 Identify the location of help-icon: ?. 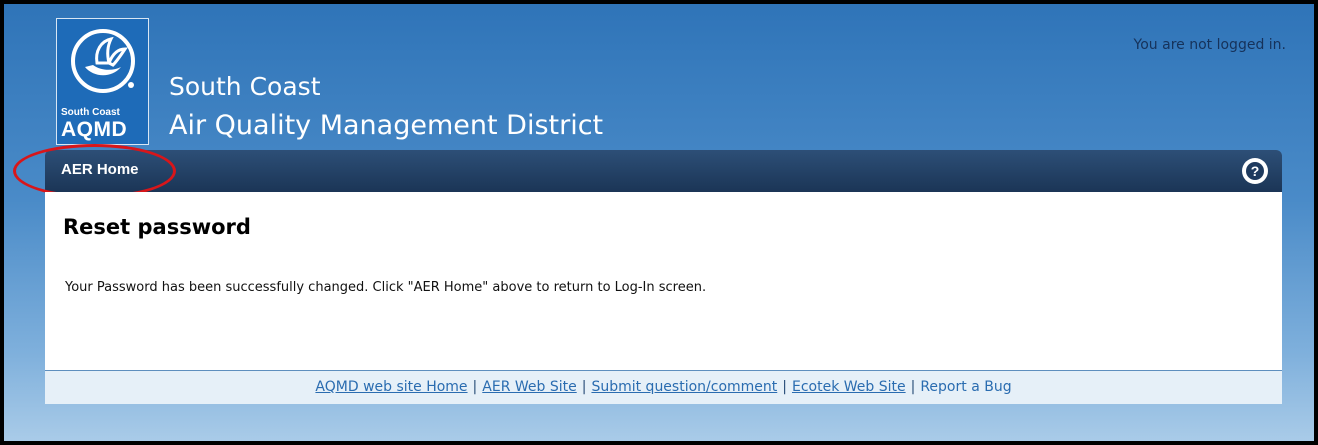
(1255, 171).